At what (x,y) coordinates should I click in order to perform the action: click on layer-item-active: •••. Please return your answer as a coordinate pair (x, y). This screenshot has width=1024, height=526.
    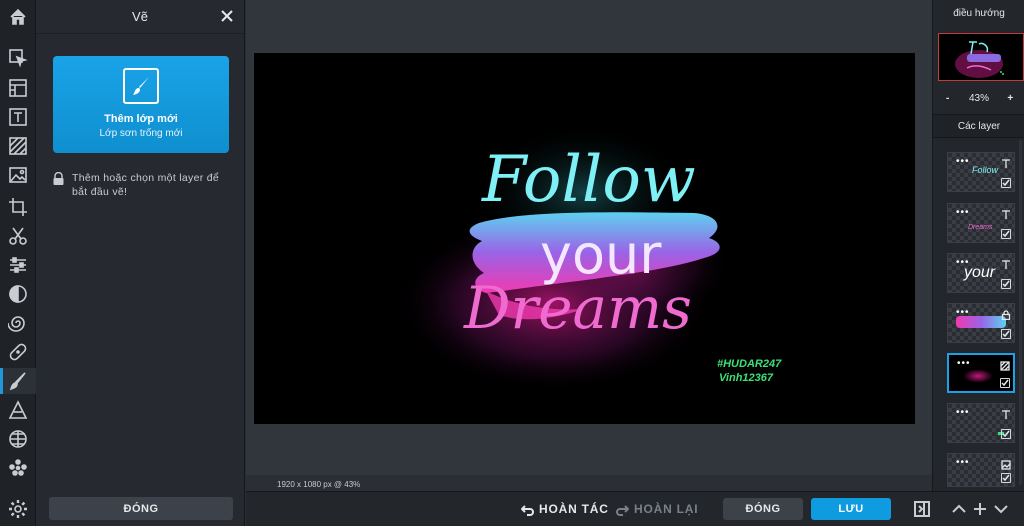
    Looking at the image, I should click on (981, 373).